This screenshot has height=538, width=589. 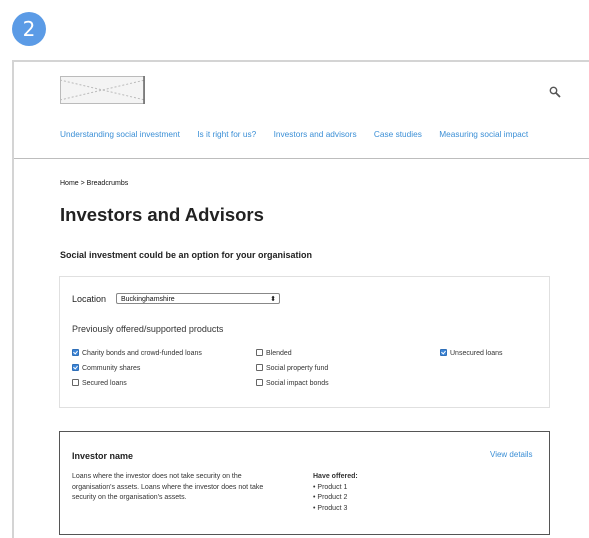 I want to click on nav-item-understanding: Understanding social investment, so click(x=120, y=134).